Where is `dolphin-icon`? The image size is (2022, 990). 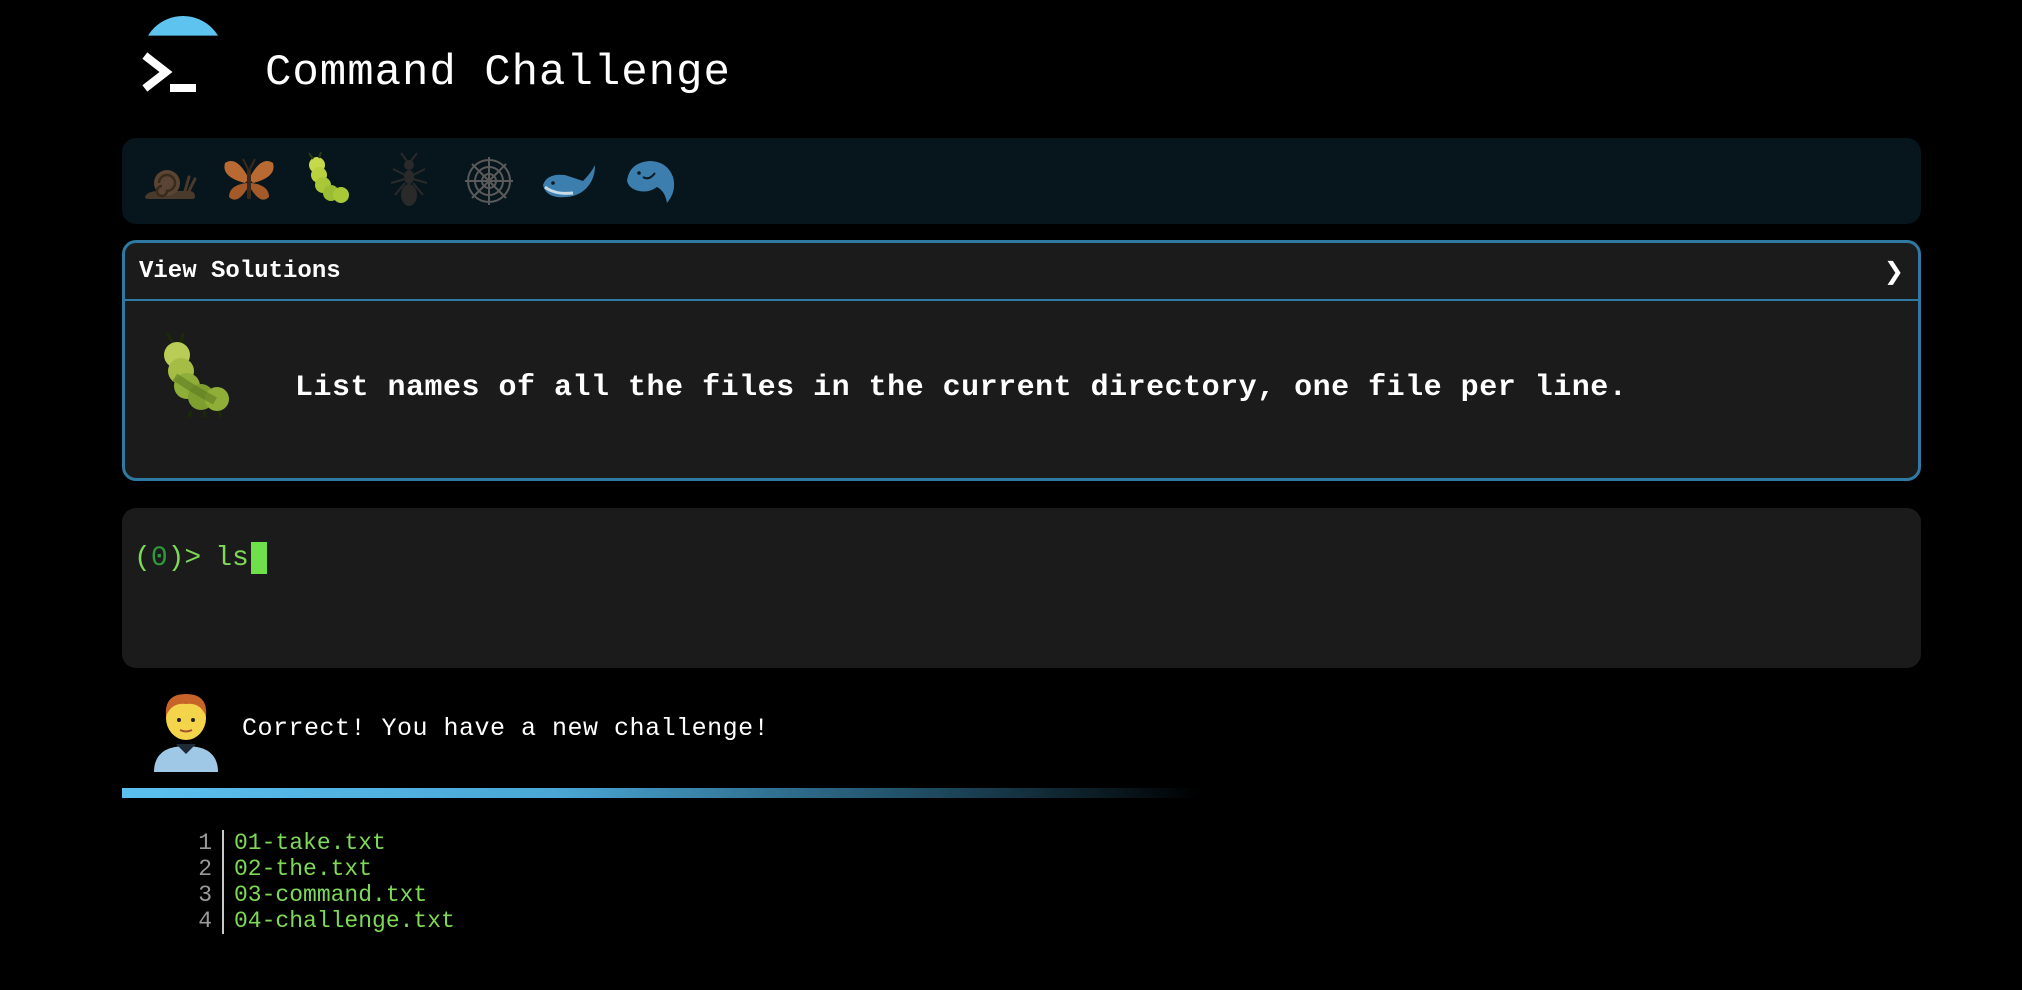 dolphin-icon is located at coordinates (651, 182).